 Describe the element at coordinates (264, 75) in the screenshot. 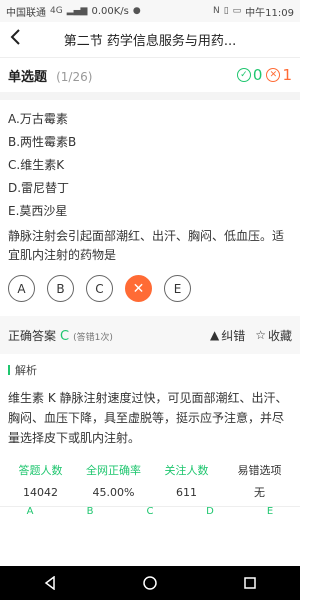

I see `score-box: ✓ 0 ✕ 1` at that location.